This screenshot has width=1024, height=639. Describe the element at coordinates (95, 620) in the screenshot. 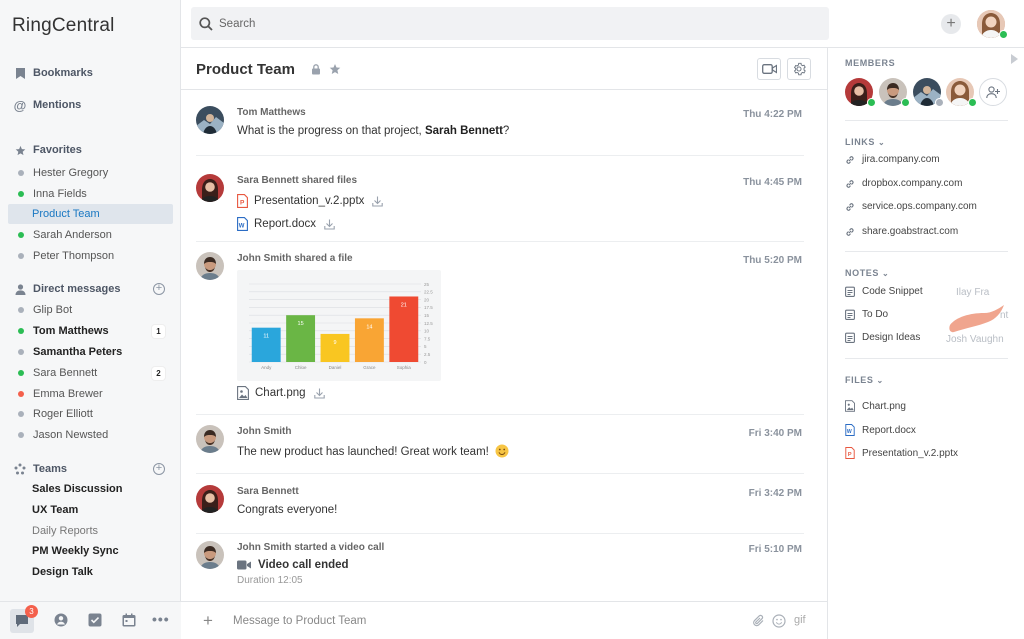

I see `tasks-icon` at that location.